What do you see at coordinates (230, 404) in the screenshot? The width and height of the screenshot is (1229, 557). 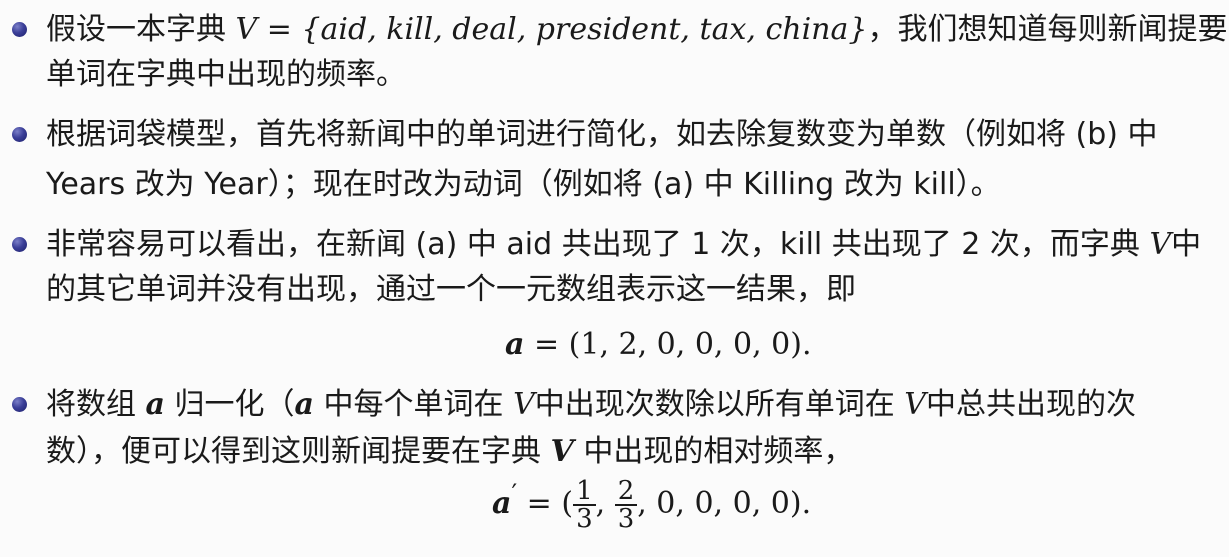 I see `item4-text-b: 归一化（` at bounding box center [230, 404].